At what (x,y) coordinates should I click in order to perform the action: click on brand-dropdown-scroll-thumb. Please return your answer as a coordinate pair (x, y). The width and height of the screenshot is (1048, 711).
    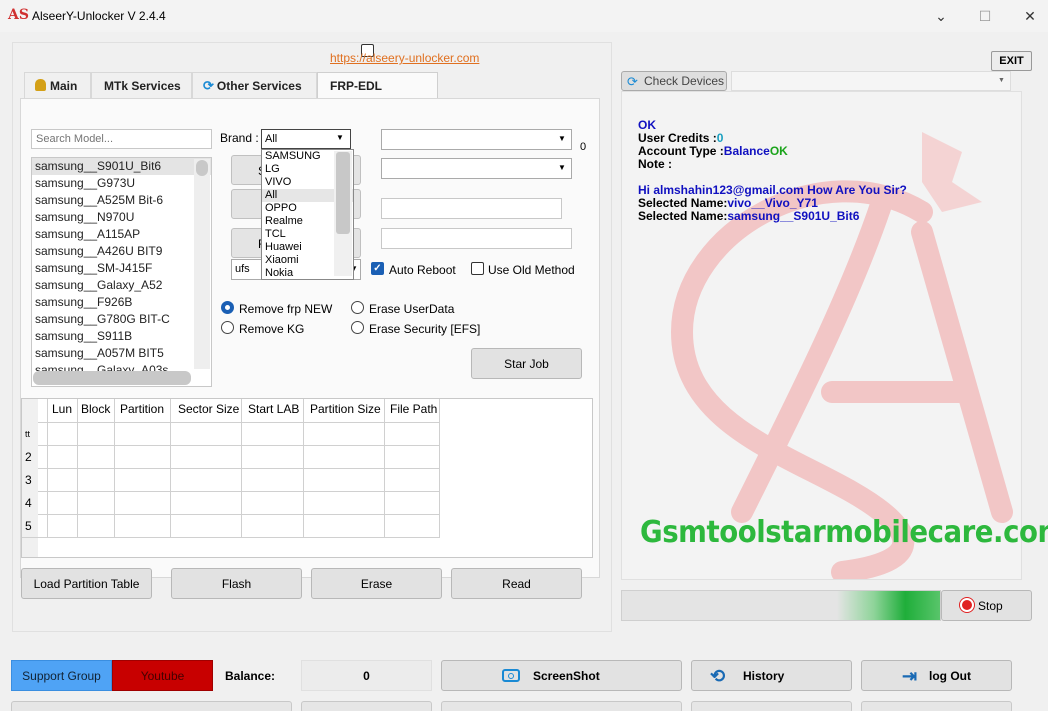
    Looking at the image, I should click on (343, 193).